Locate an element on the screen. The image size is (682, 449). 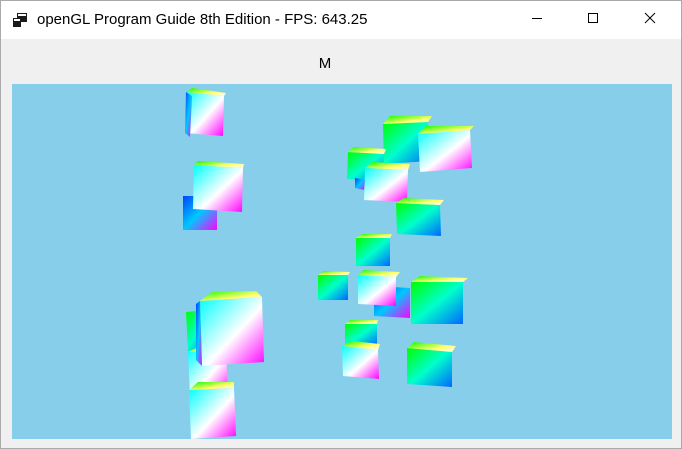
maximize-icon is located at coordinates (593, 20).